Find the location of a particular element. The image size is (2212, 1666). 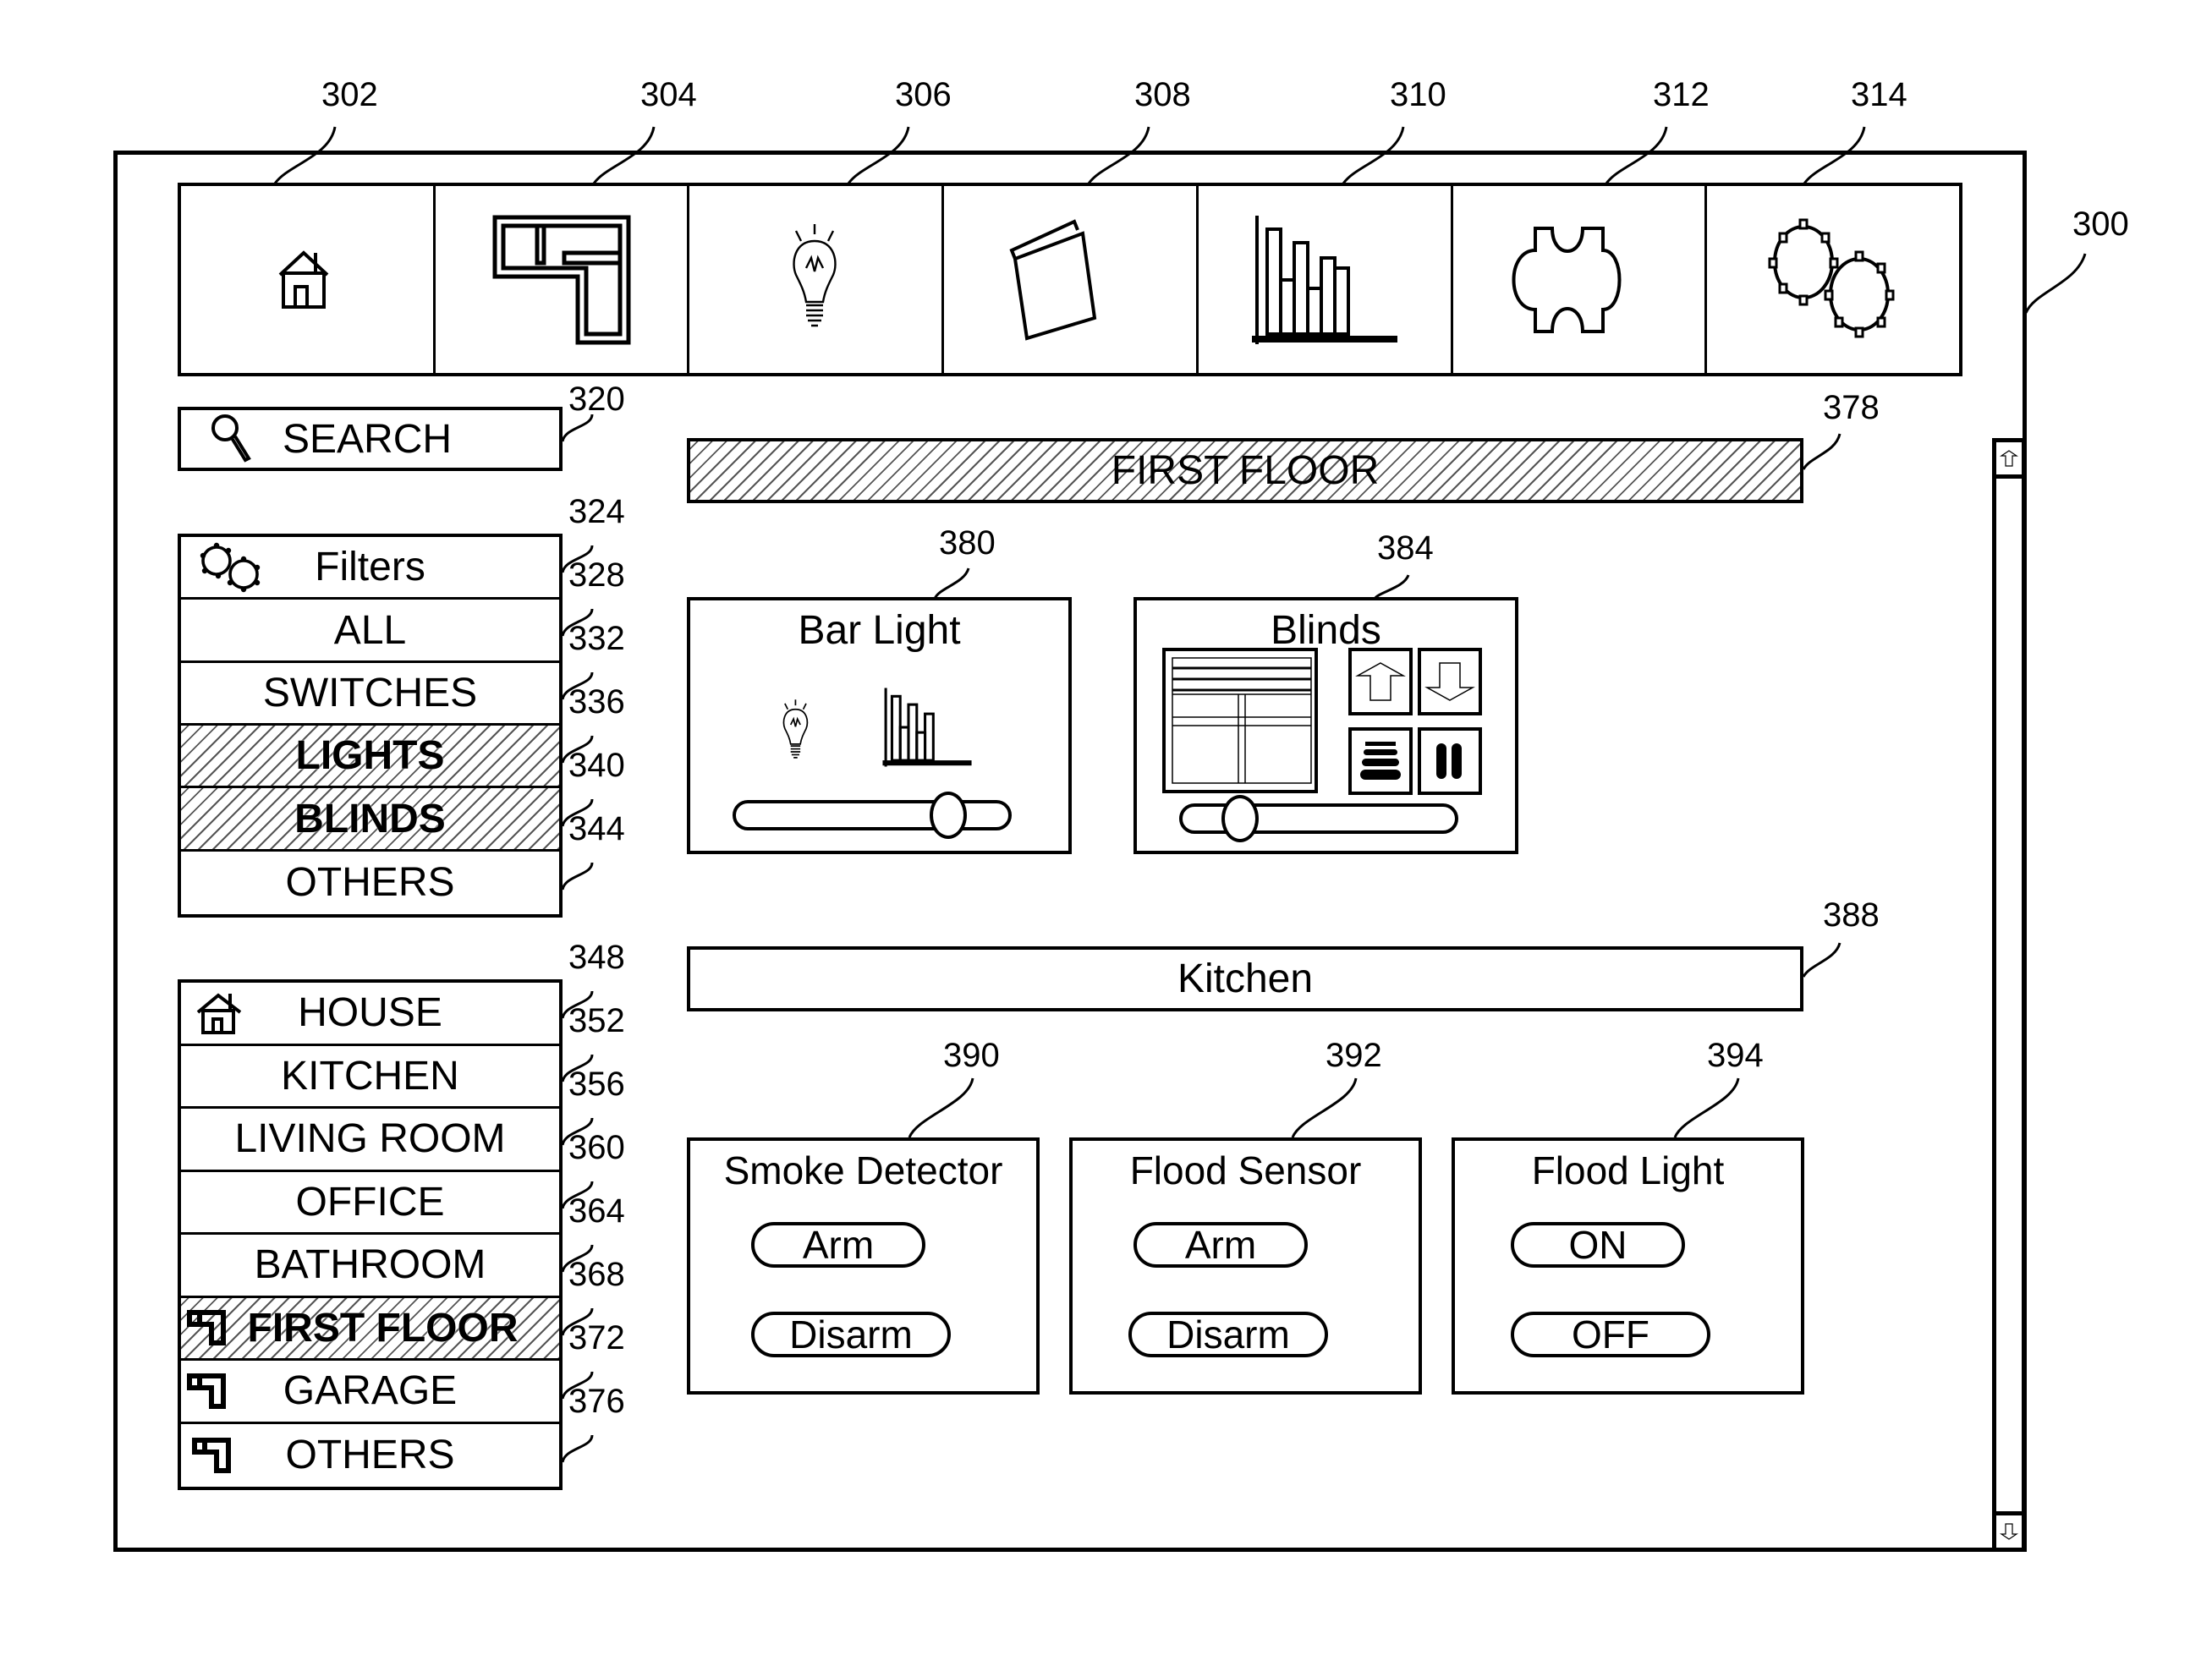

ref-label: 384 is located at coordinates (1405, 548).